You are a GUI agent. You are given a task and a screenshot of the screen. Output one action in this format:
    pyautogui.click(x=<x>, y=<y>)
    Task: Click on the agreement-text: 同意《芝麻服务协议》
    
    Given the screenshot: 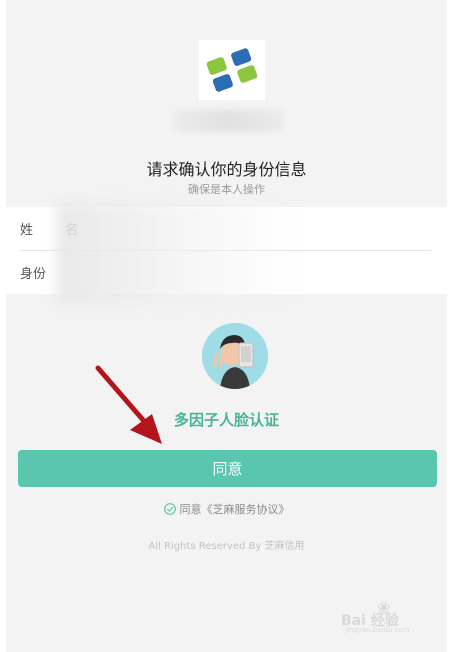 What is the action you would take?
    pyautogui.click(x=234, y=509)
    